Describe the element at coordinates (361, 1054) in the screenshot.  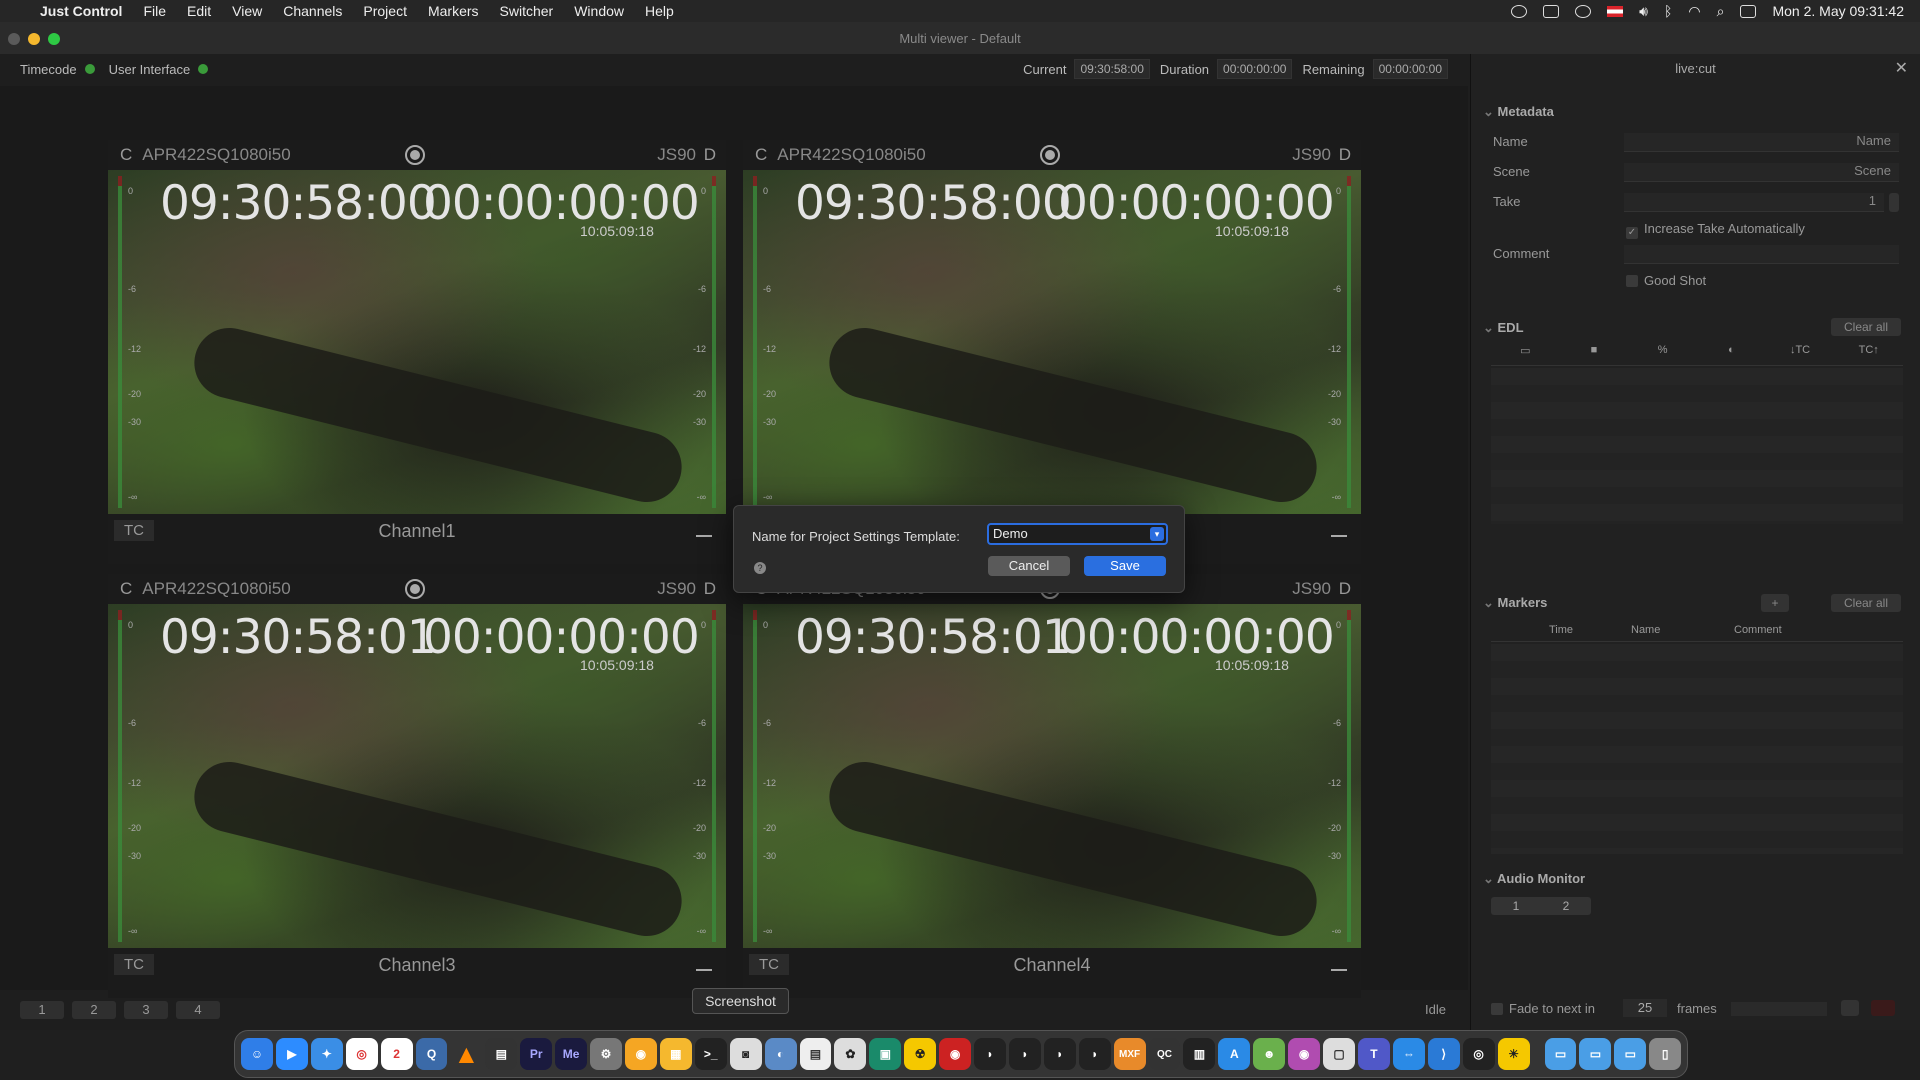
I see `chrome-icon: ◎` at that location.